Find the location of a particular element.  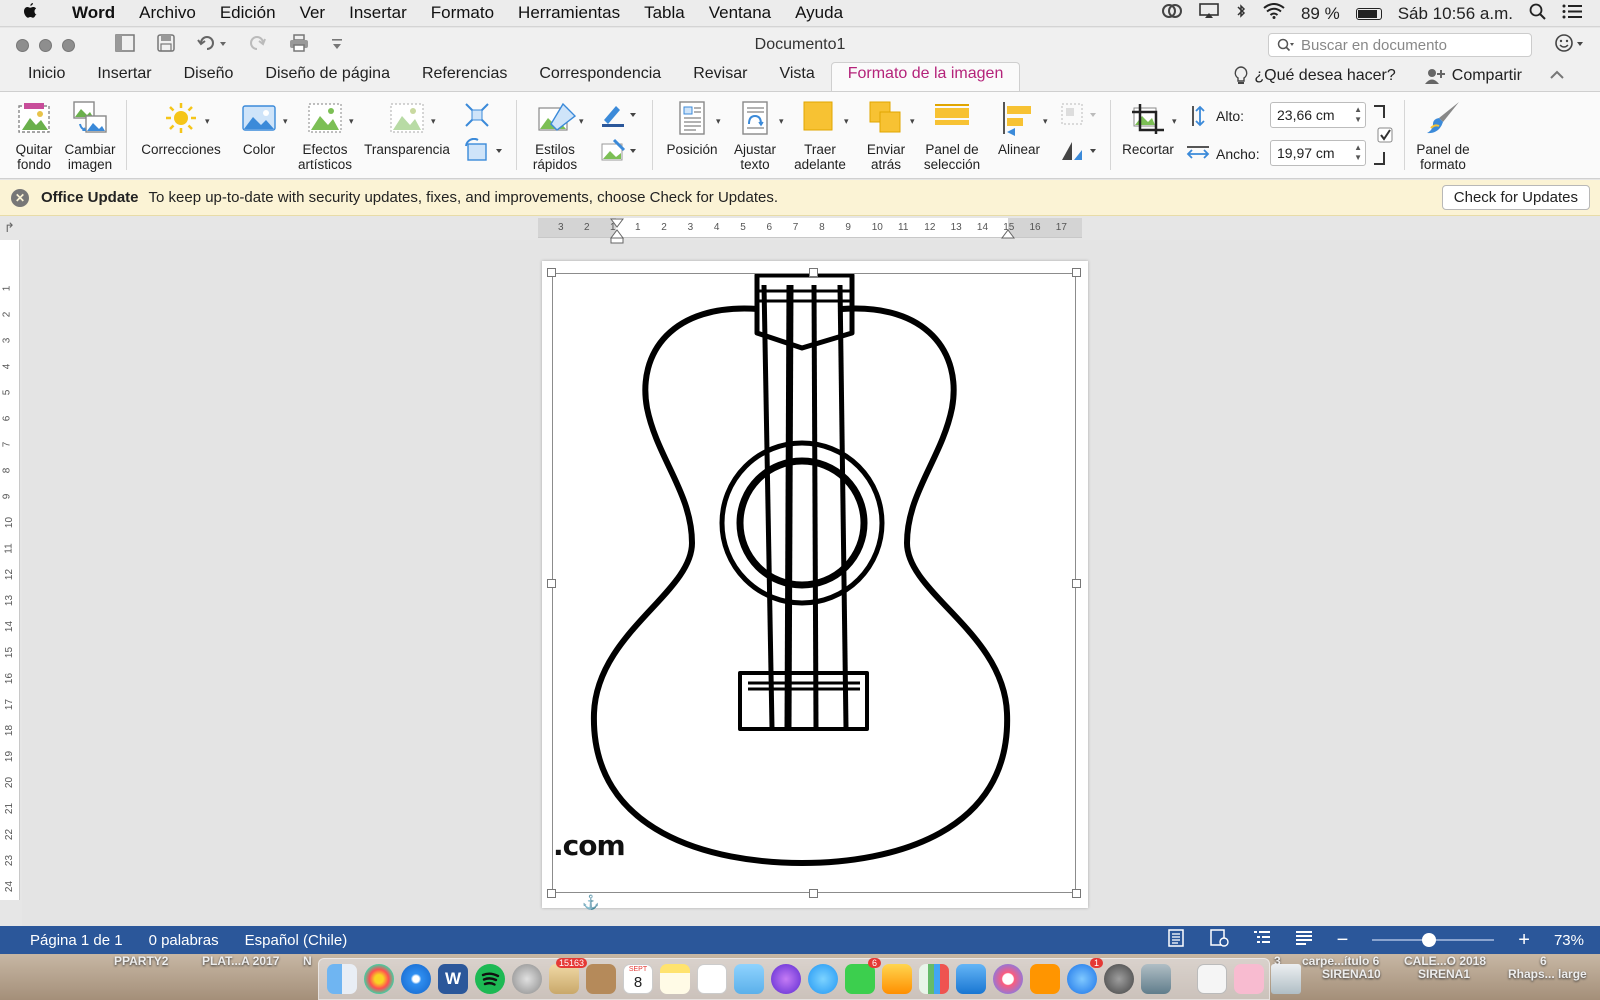

tab-correspondencia: Correspondencia is located at coordinates (600, 76).